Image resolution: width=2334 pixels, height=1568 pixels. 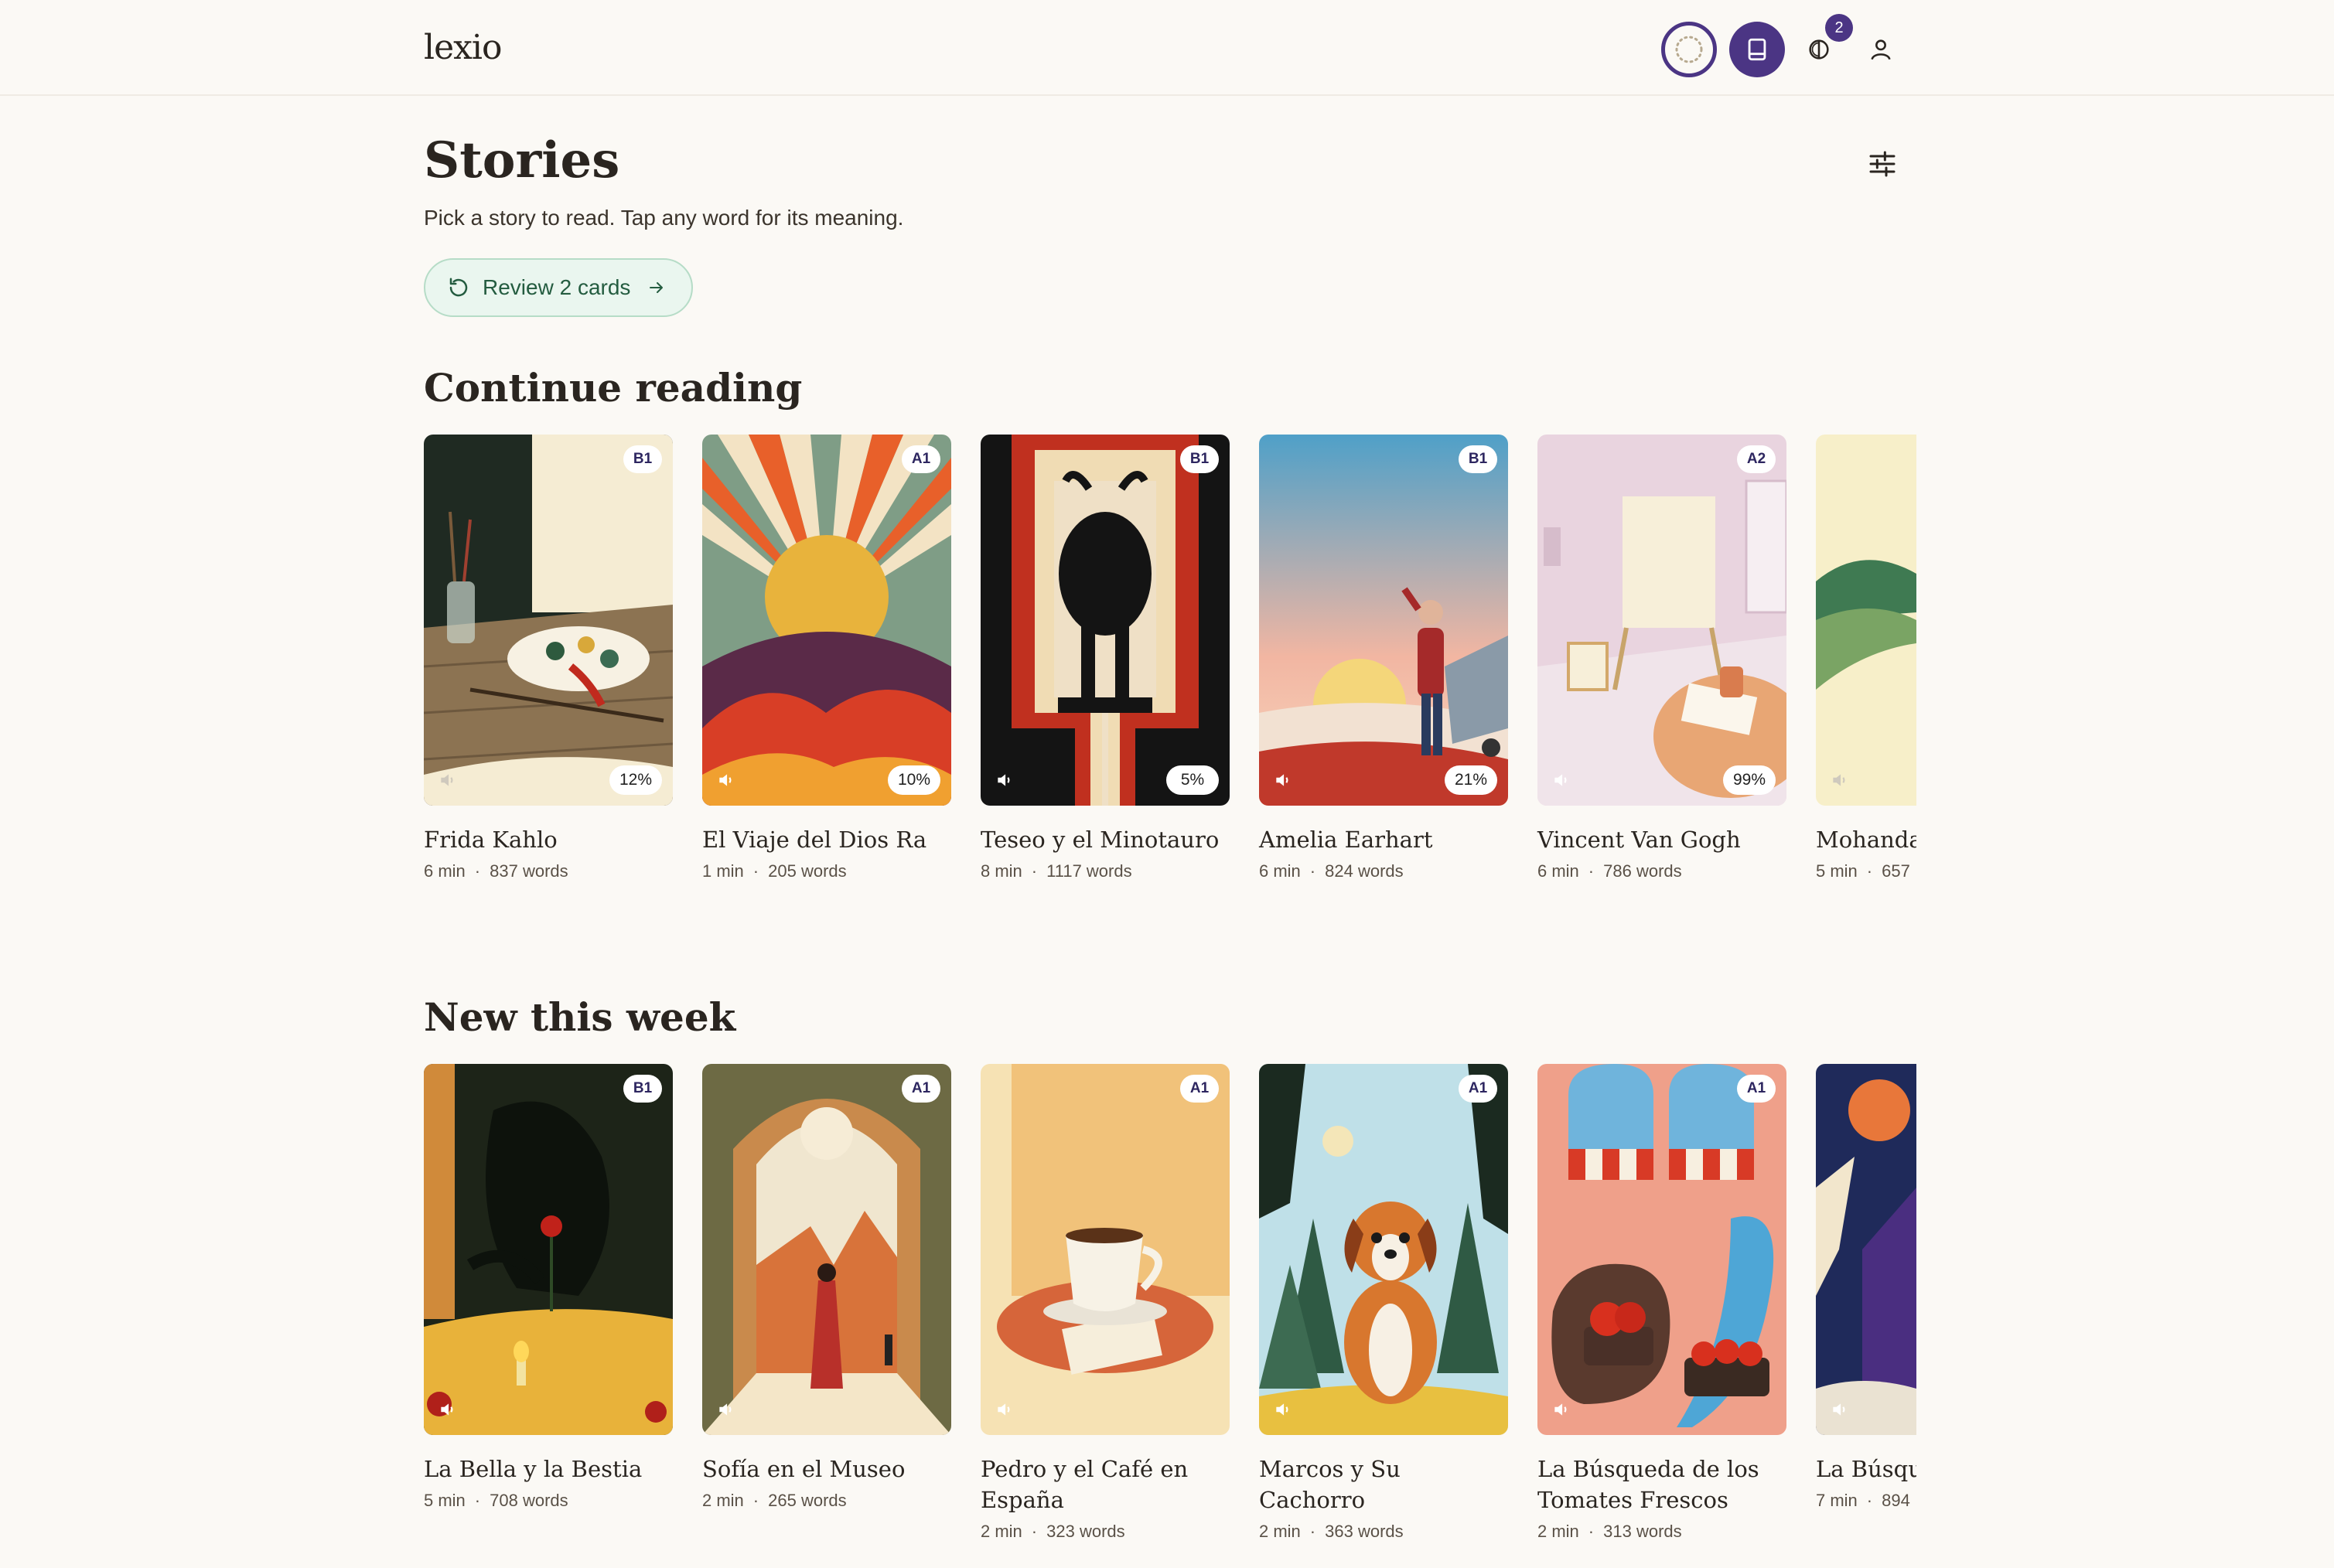 I want to click on story-meta: 6 min · 824 words, so click(x=1331, y=871).